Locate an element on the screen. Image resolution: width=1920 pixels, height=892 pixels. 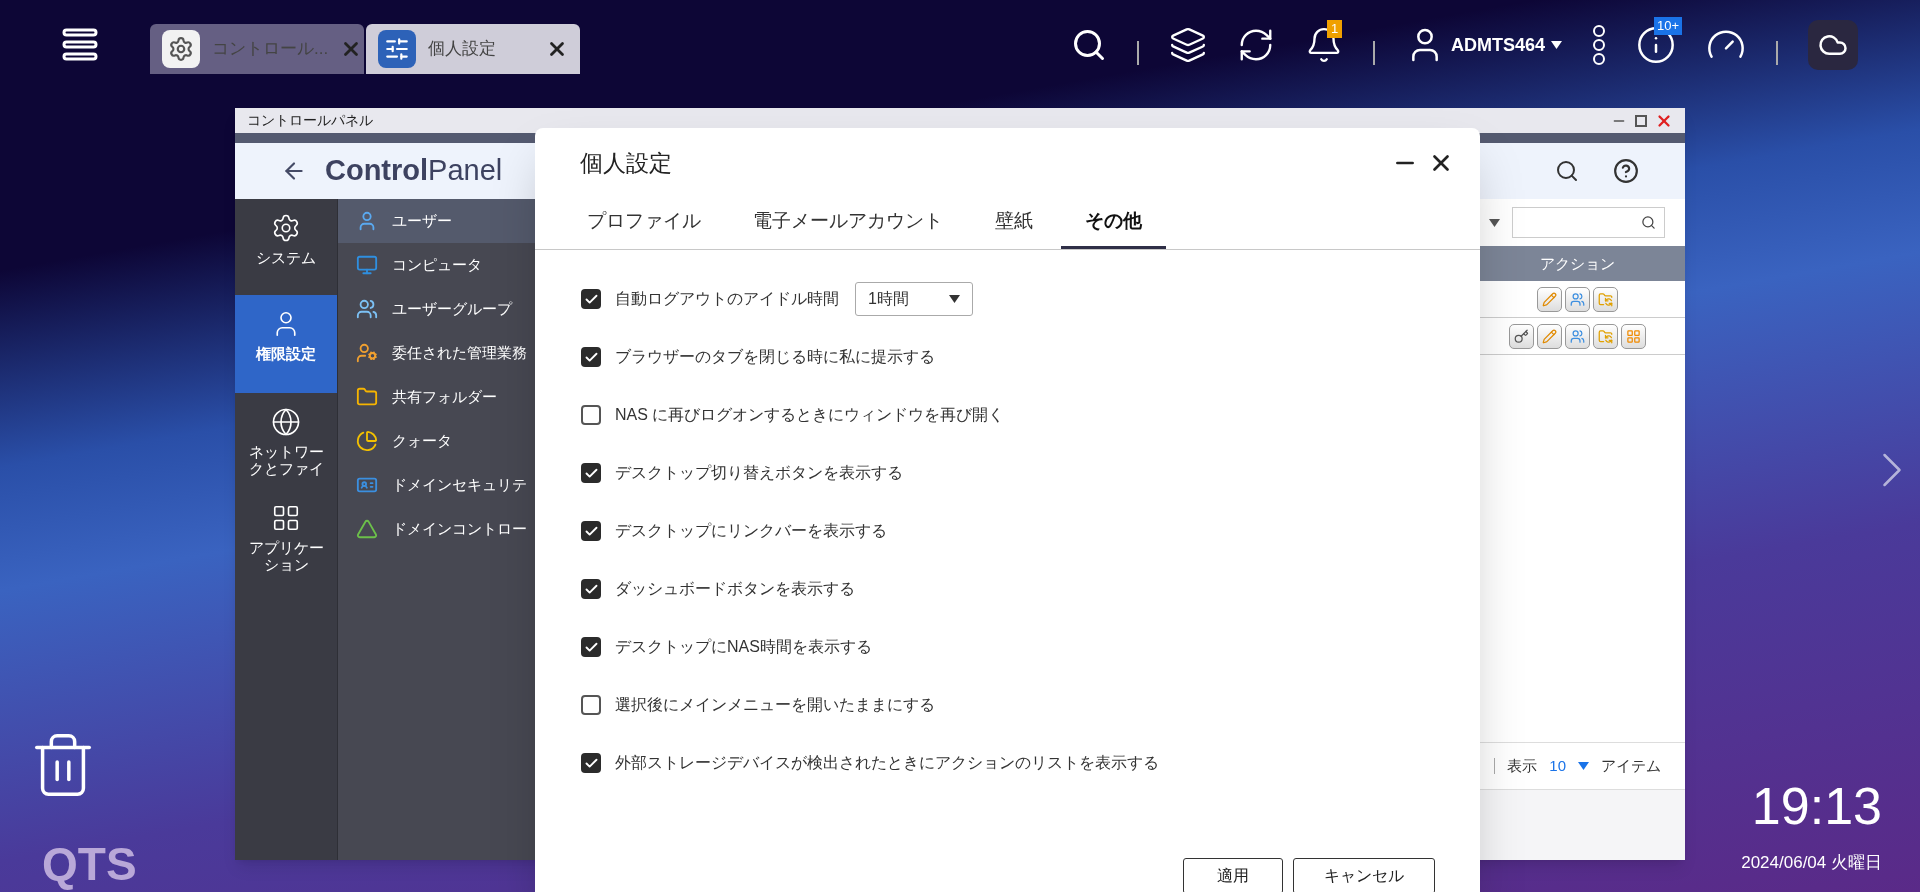
option-label: NAS に再びログオンするときにウィンドウを再び開く is located at coordinates (810, 415).